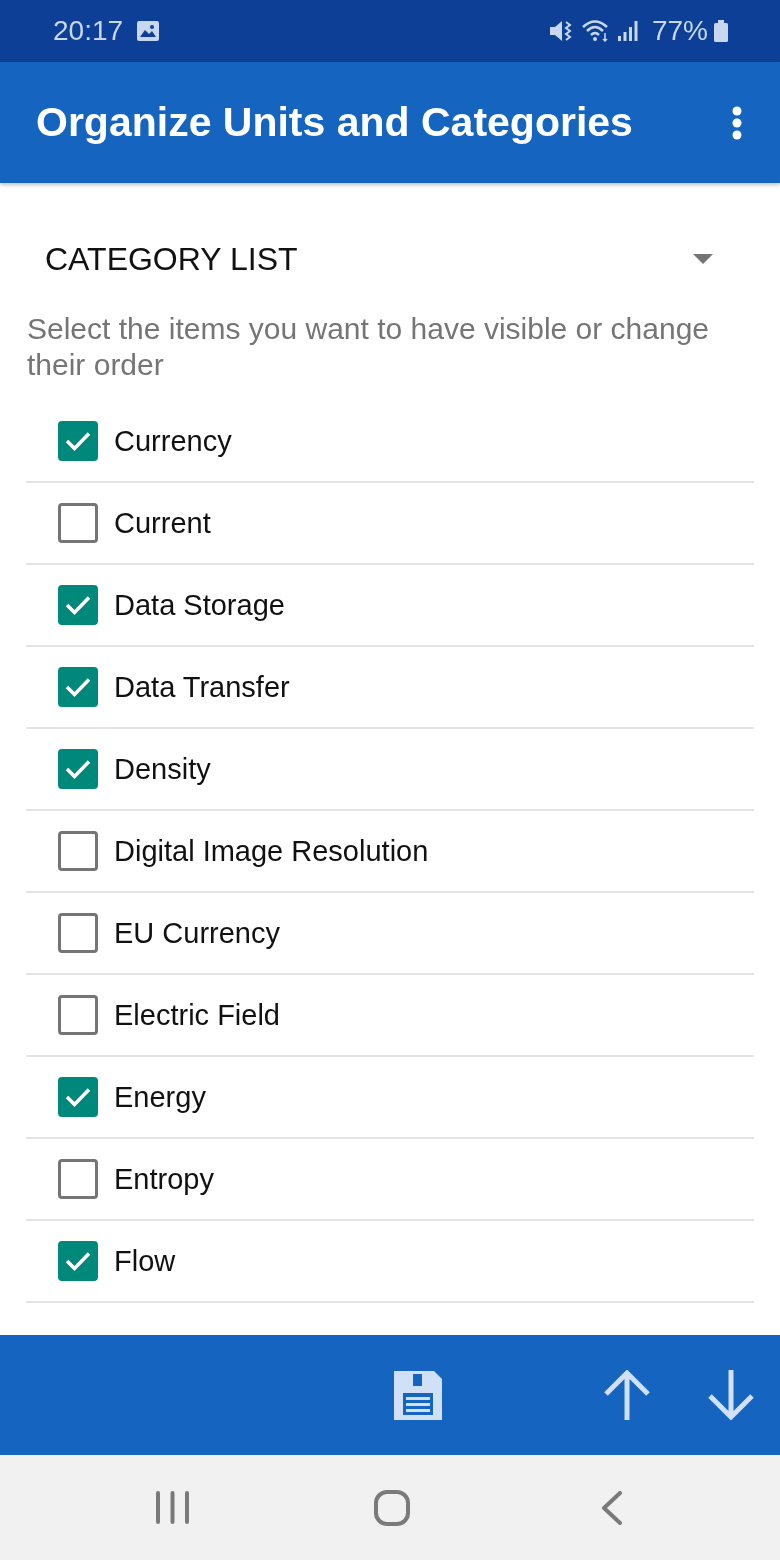 Image resolution: width=780 pixels, height=1560 pixels. What do you see at coordinates (731, 1395) in the screenshot?
I see `arrow-down-icon` at bounding box center [731, 1395].